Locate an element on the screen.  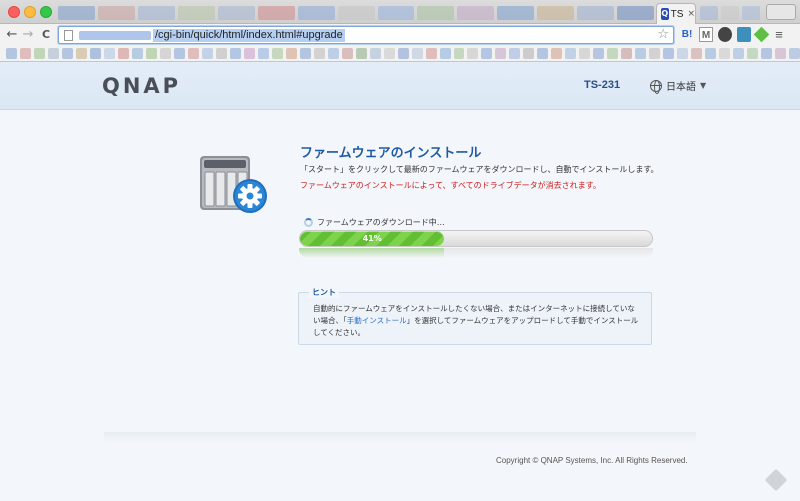
extension-dark-icon is located at coordinates (725, 34).